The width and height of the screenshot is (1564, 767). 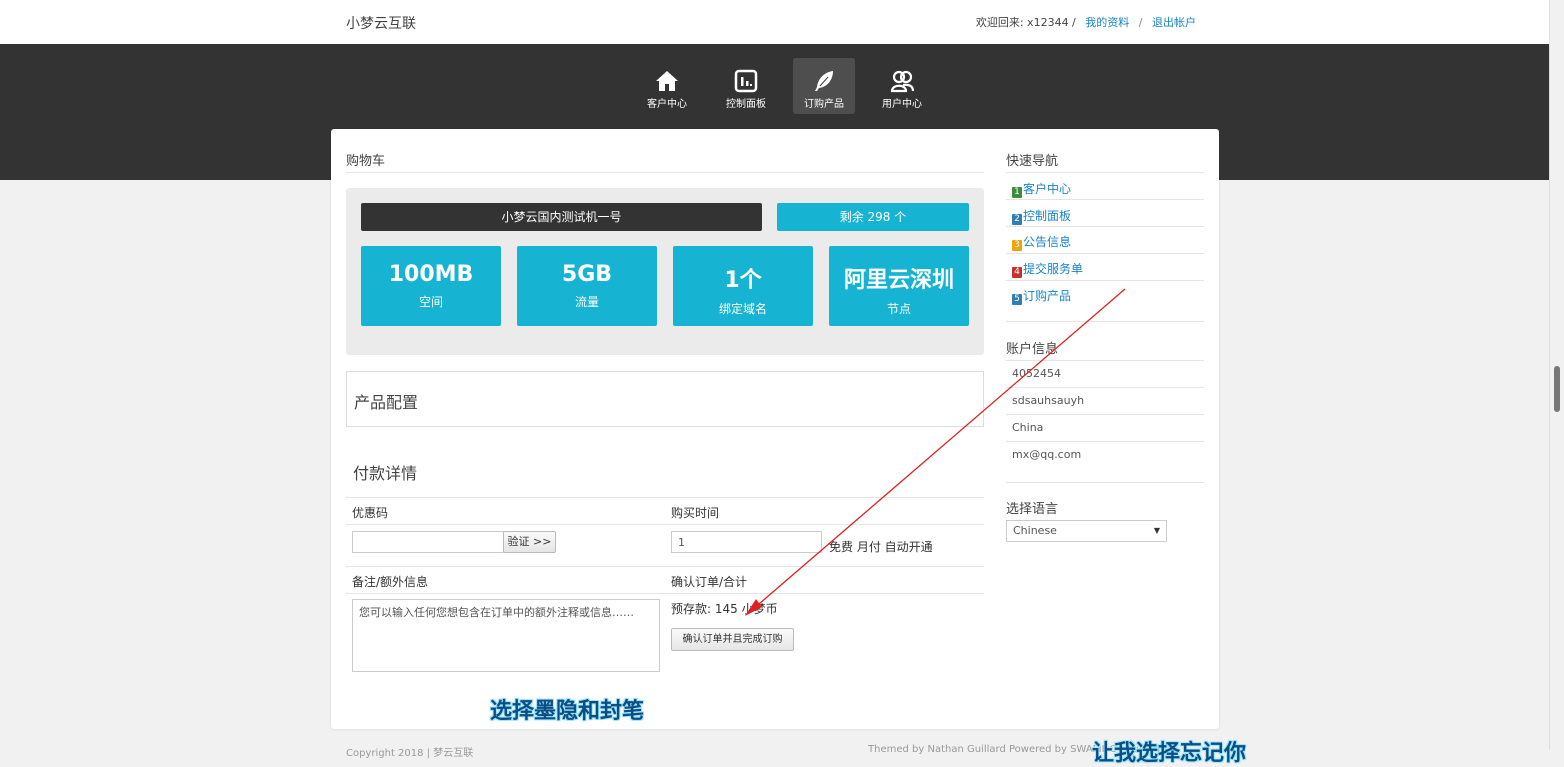 What do you see at coordinates (1107, 22) in the screenshot?
I see `profile-link: 我的资料` at bounding box center [1107, 22].